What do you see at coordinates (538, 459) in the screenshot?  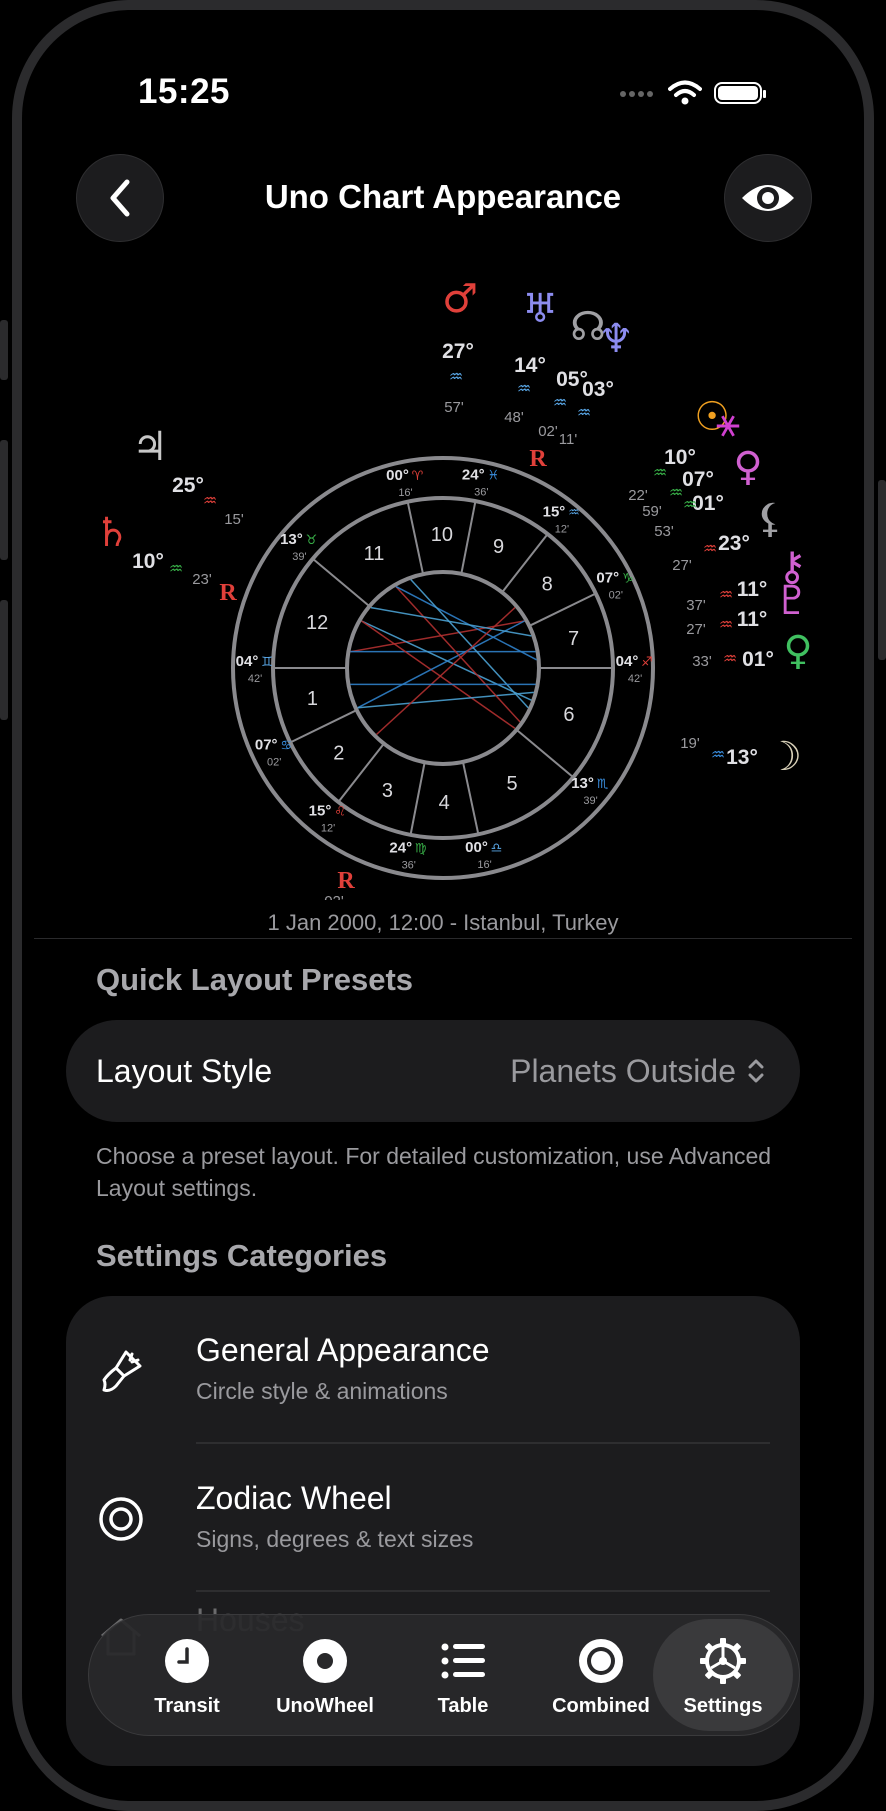 I see `retrograde-marker: R` at bounding box center [538, 459].